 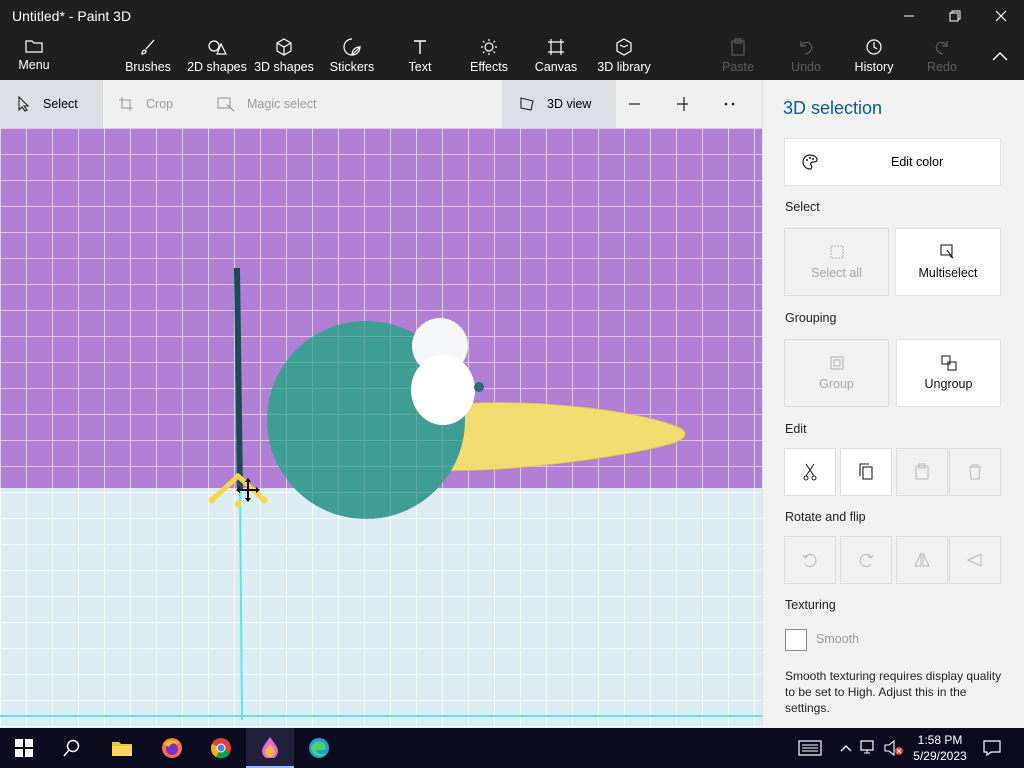 What do you see at coordinates (24, 104) in the screenshot?
I see `cursor-icon` at bounding box center [24, 104].